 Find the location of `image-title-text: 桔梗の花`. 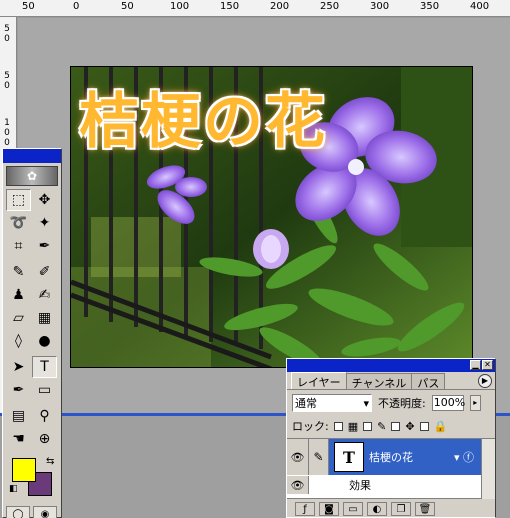

image-title-text: 桔梗の花 is located at coordinates (203, 122).